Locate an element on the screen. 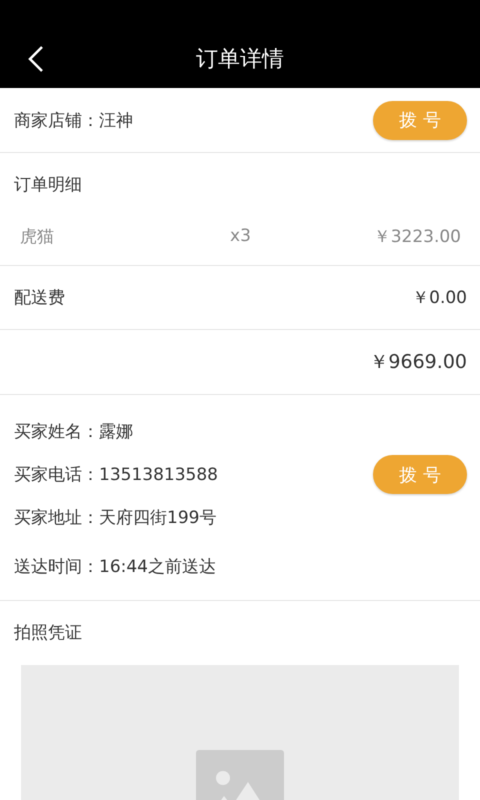  total-amount: ￥9669.00 is located at coordinates (418, 362).